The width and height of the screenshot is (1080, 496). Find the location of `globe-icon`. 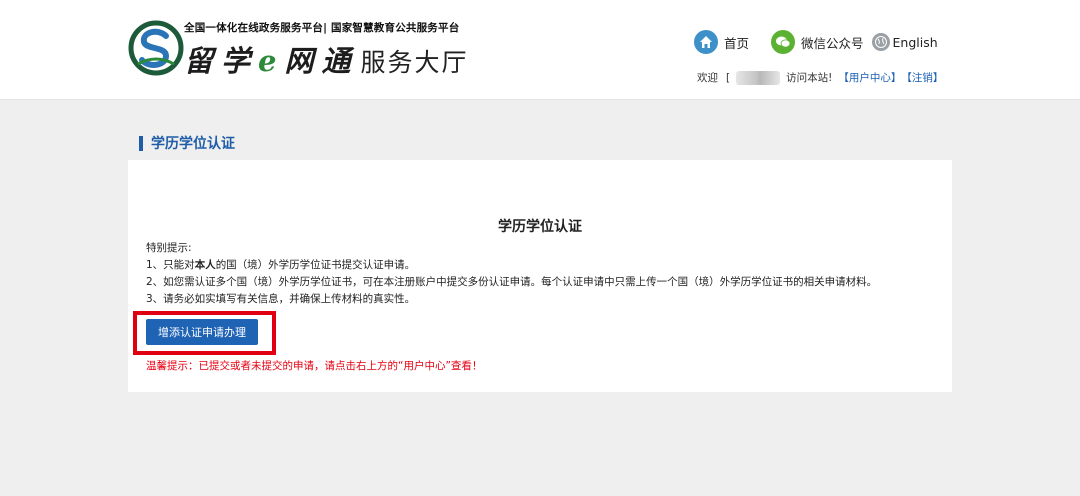

globe-icon is located at coordinates (880, 42).